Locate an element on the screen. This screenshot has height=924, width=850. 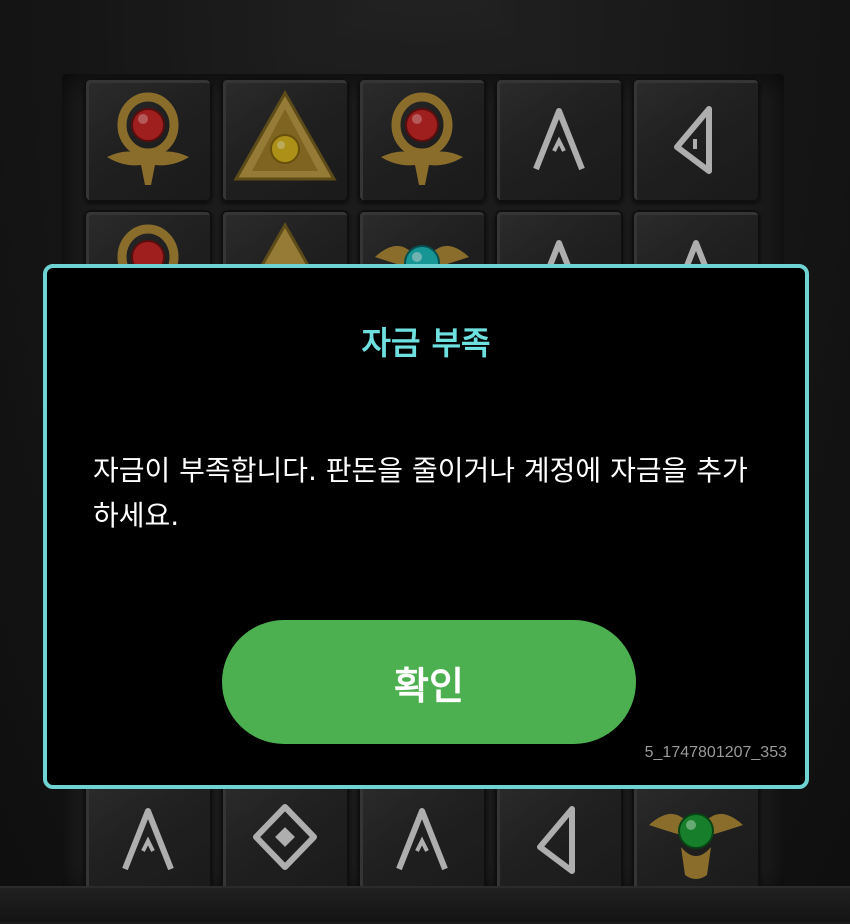
confirm-button: 확인 is located at coordinates (429, 682).